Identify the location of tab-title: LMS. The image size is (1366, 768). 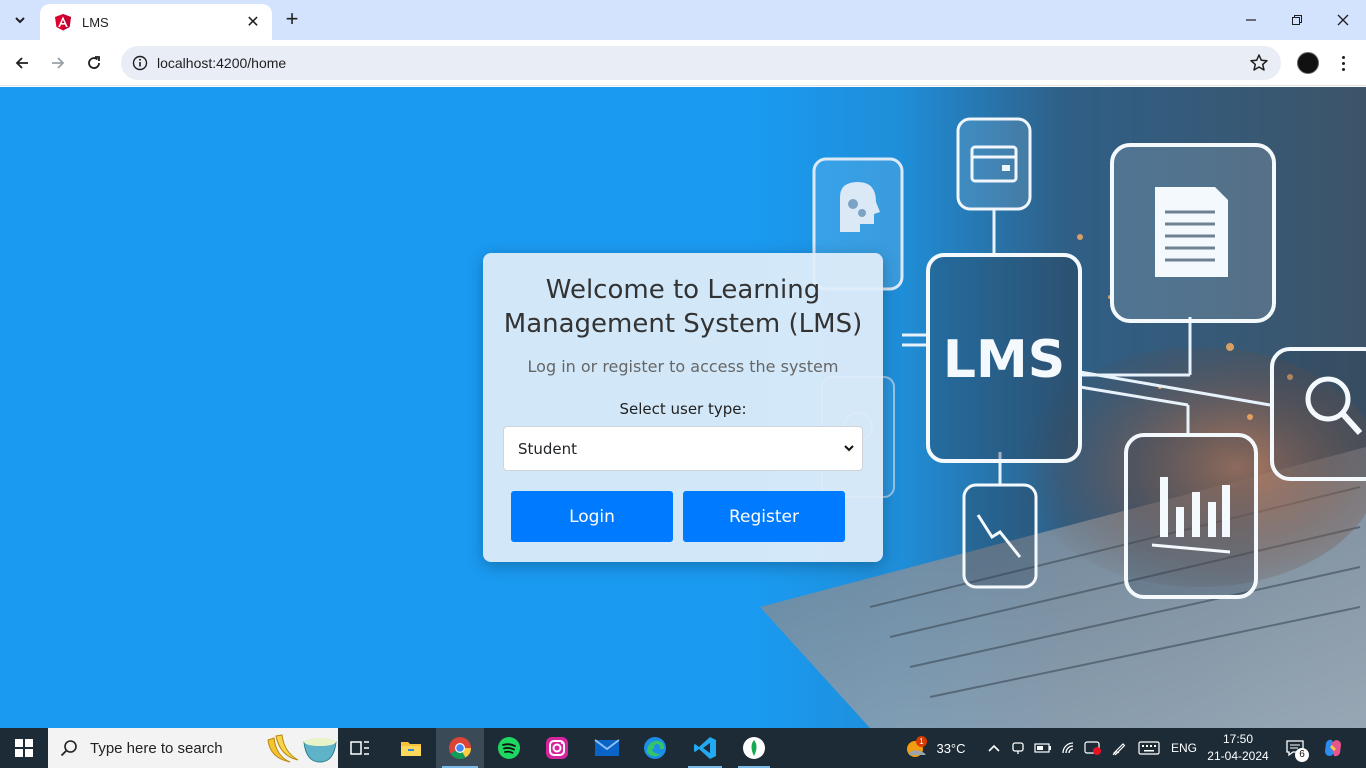
(95, 22).